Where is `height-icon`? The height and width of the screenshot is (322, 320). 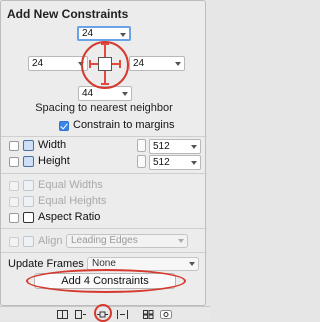
height-icon is located at coordinates (28, 161).